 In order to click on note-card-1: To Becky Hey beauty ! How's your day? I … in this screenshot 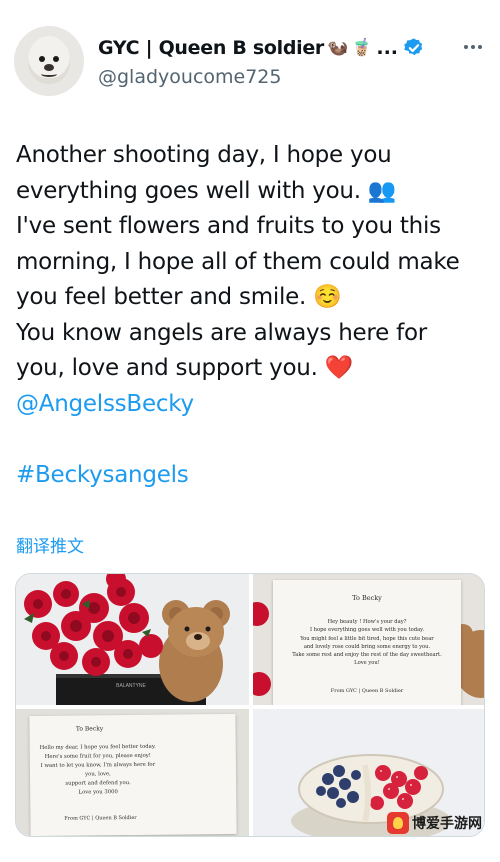, I will do `click(367, 642)`.